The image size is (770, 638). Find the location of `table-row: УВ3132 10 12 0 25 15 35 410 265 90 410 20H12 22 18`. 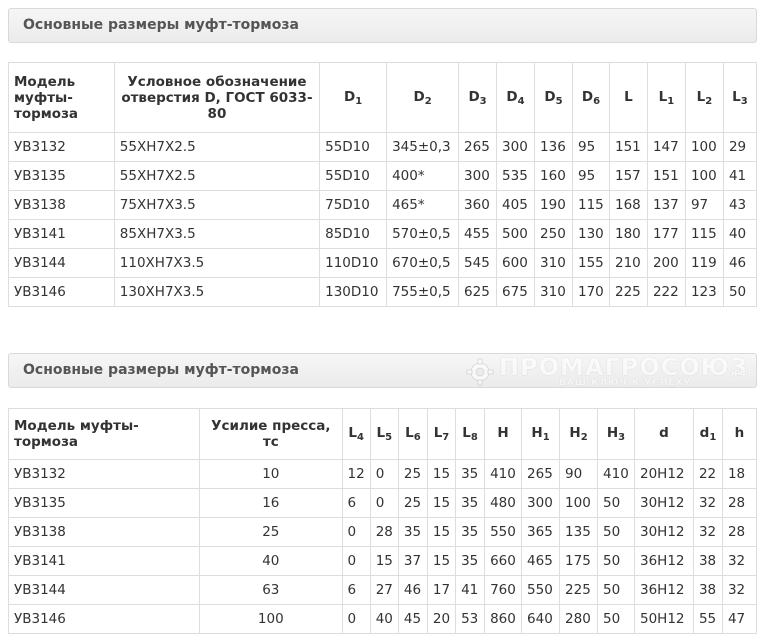

table-row: УВ3132 10 12 0 25 15 35 410 265 90 410 20H12 22 18 is located at coordinates (382, 474).